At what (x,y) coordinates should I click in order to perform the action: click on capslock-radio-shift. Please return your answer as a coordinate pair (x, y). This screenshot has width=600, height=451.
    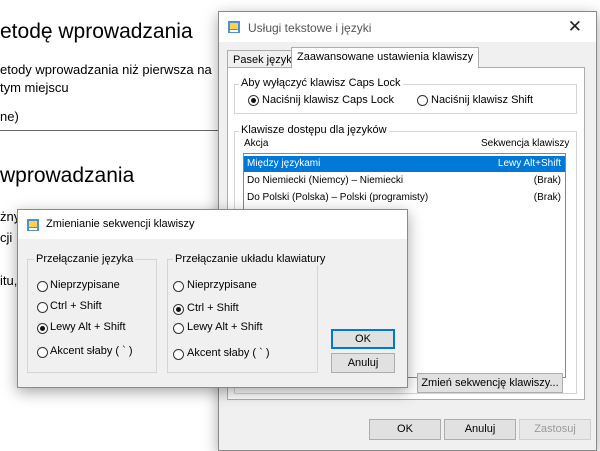
    Looking at the image, I should click on (422, 100).